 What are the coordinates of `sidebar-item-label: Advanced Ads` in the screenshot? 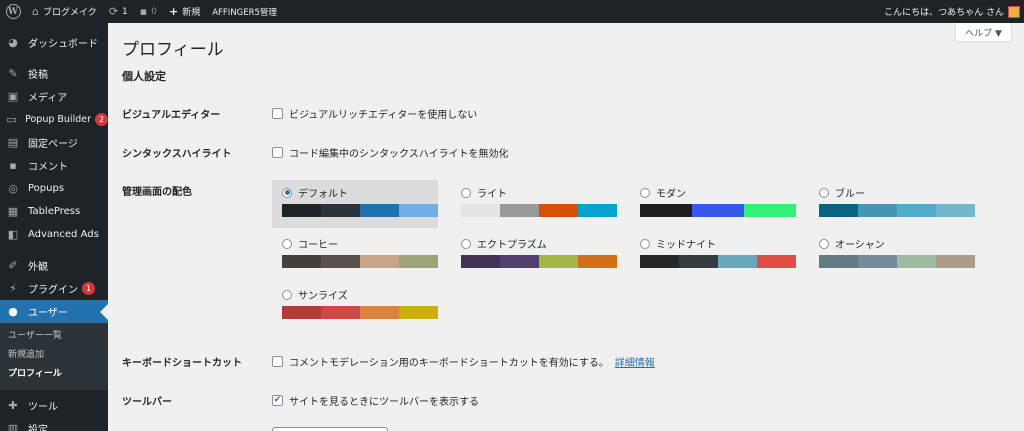 It's located at (63, 234).